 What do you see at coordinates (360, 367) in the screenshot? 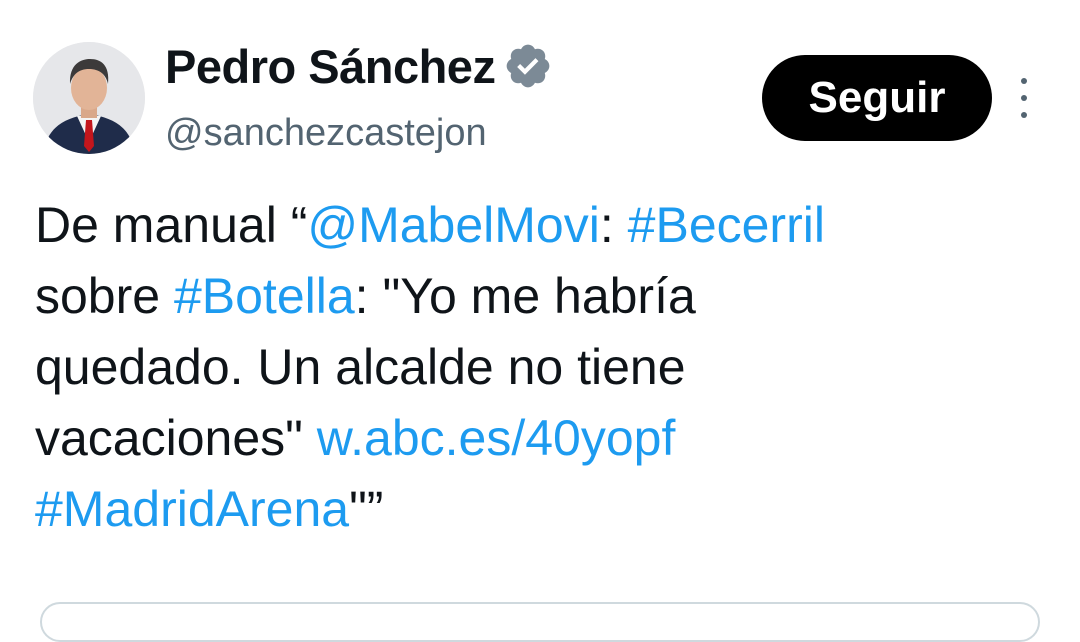
I see `tweet-text-segment: quedado. Un alcalde no tiene` at bounding box center [360, 367].